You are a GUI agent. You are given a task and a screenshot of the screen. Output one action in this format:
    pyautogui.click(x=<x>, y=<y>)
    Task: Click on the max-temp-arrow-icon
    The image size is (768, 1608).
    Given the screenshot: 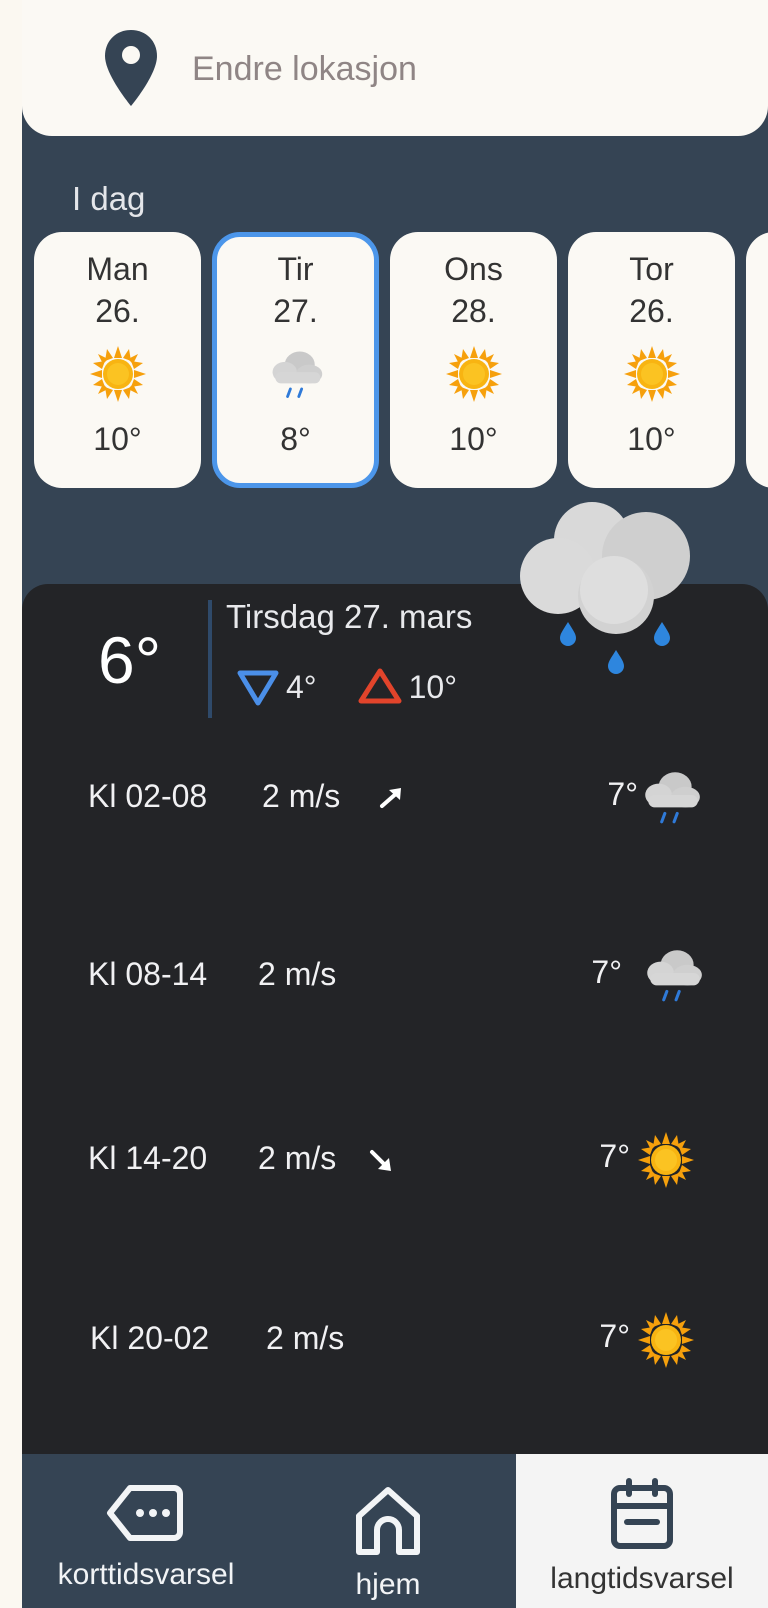 What is the action you would take?
    pyautogui.click(x=380, y=686)
    